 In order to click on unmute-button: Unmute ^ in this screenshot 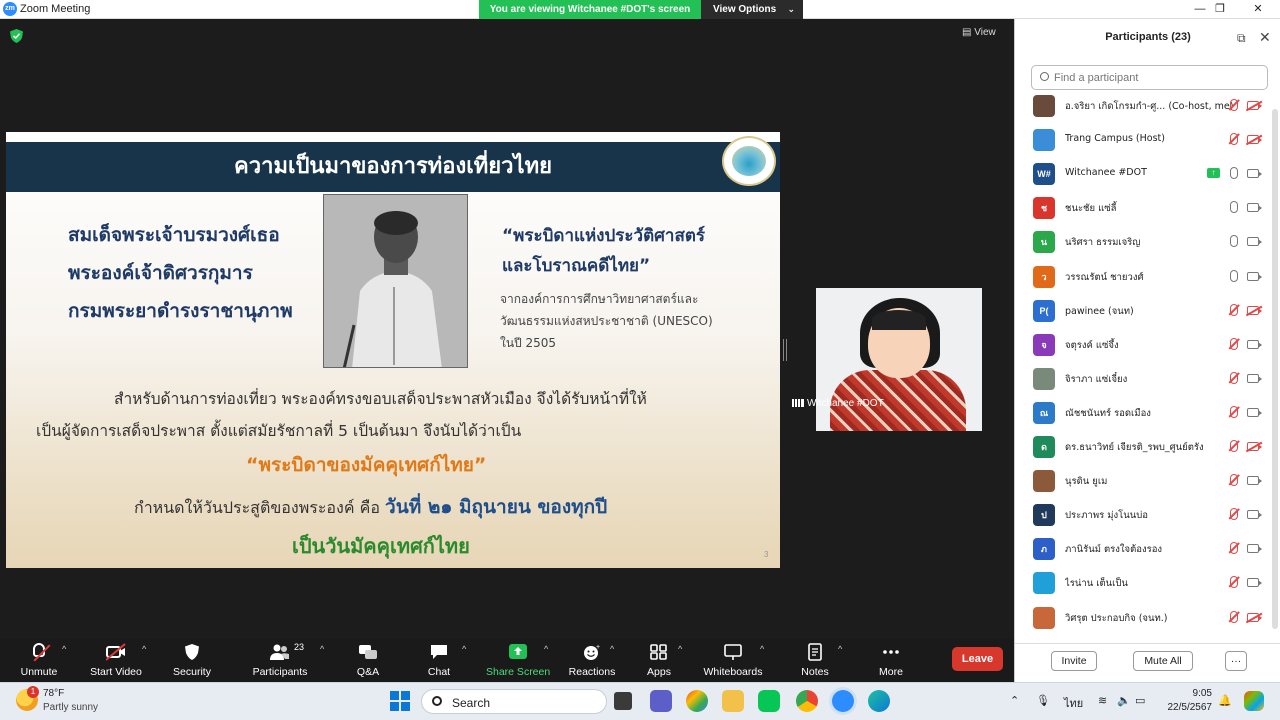, I will do `click(39, 660)`.